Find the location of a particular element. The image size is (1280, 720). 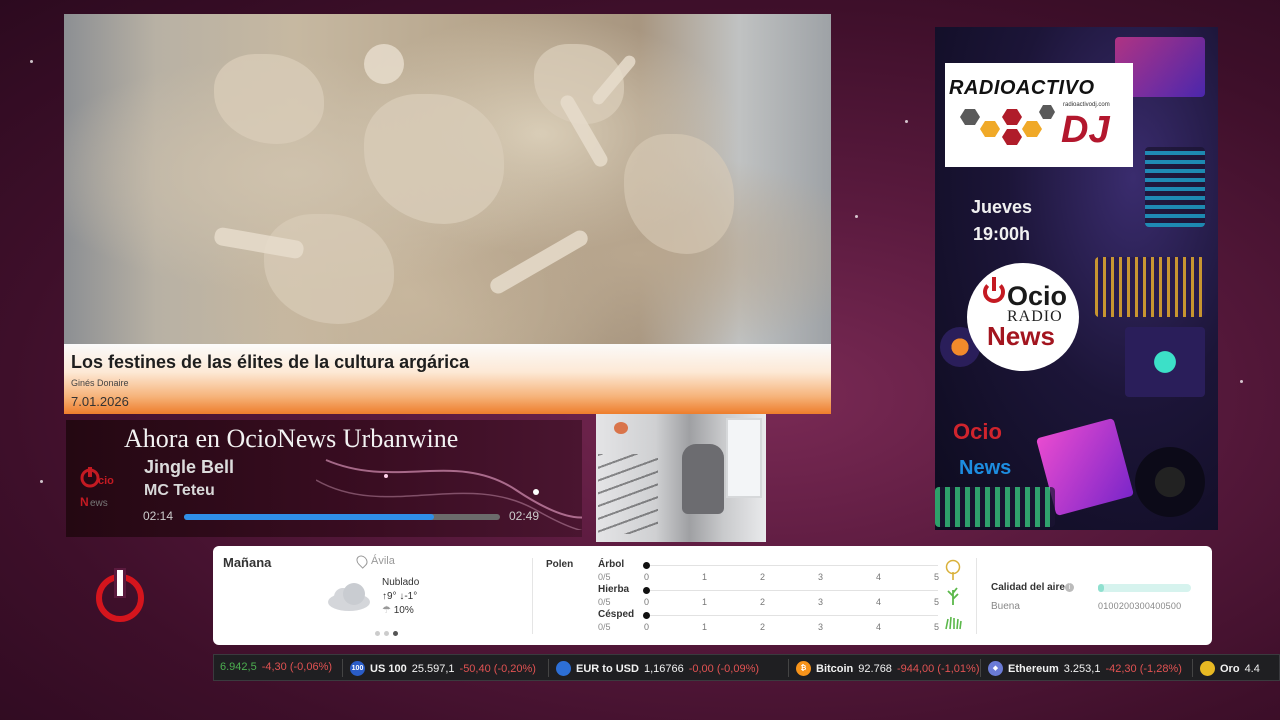

oro-icon is located at coordinates (1207, 668).